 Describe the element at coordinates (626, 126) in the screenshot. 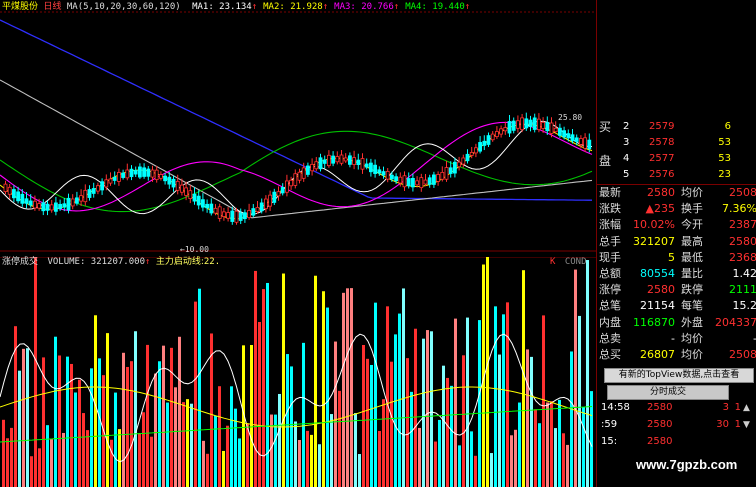

I see `ob-level: 2` at that location.